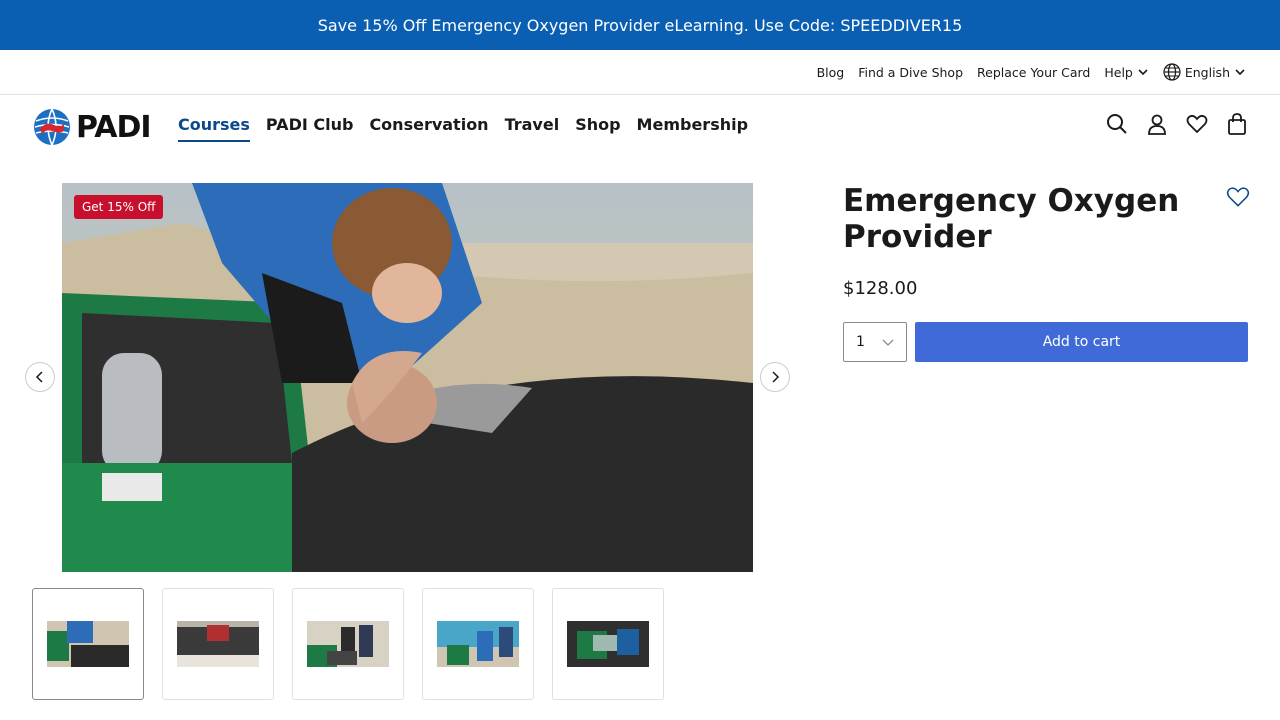  I want to click on gallery-prev-button, so click(40, 377).